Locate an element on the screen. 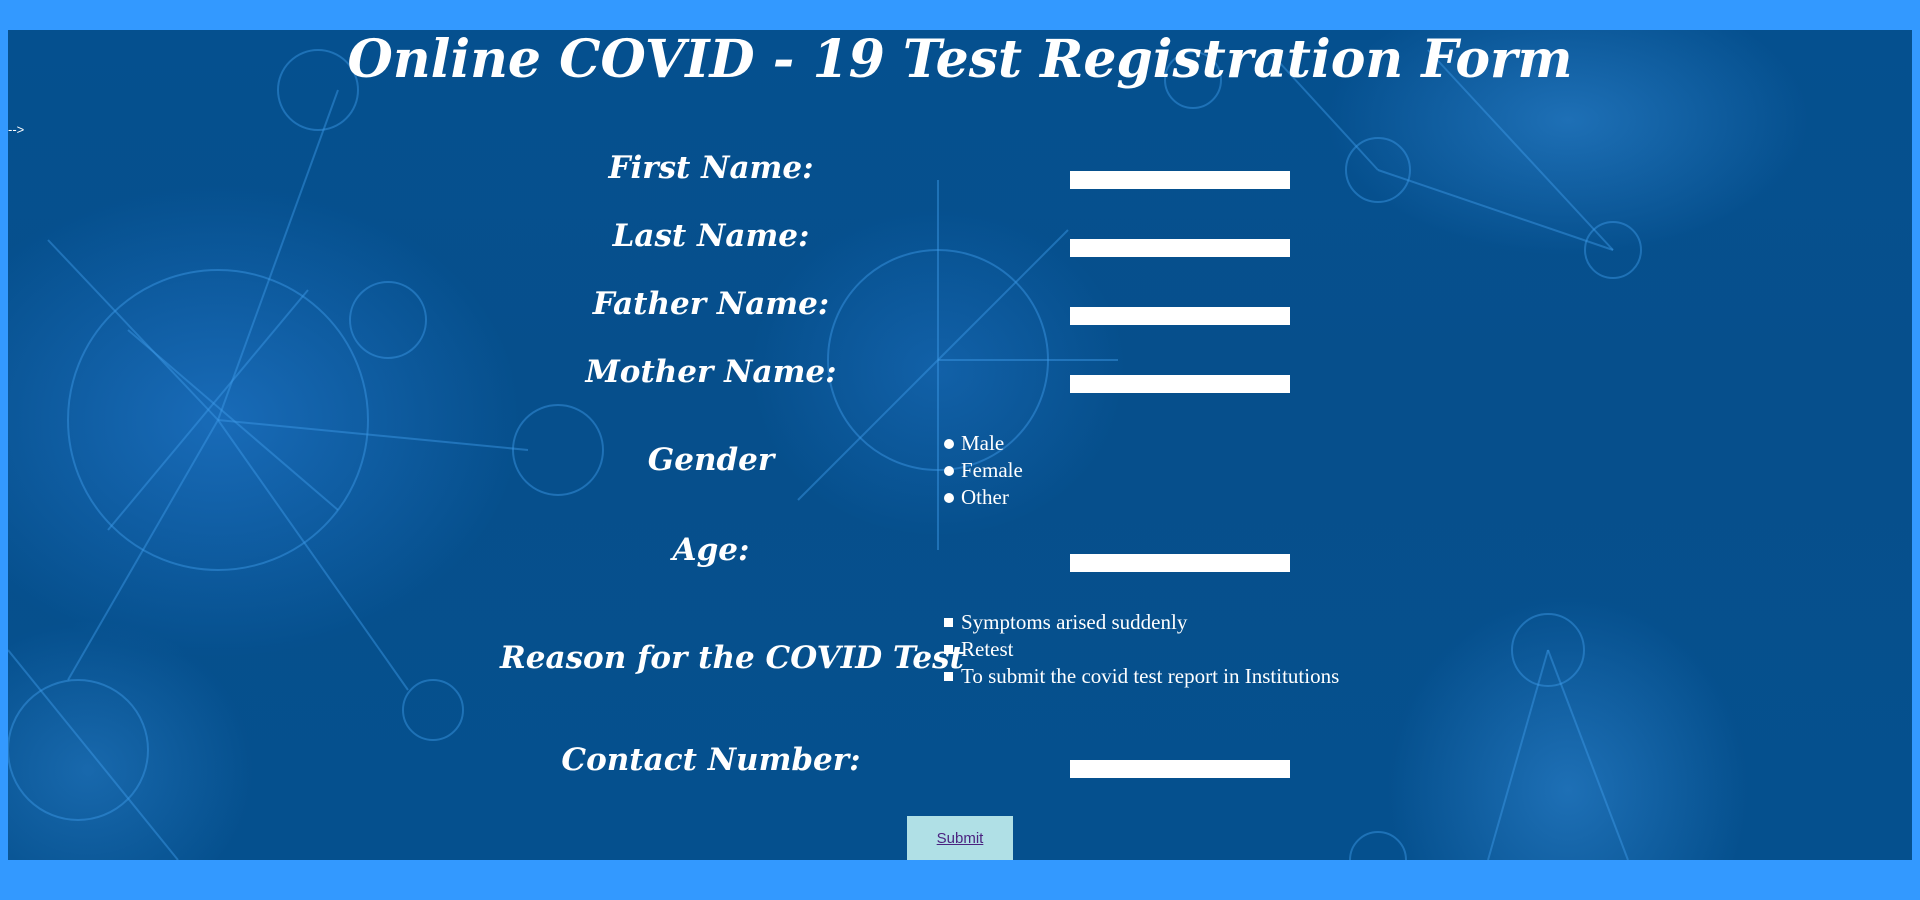 This screenshot has height=900, width=1920. reason-symptoms-label: Symptoms arised suddenly is located at coordinates (1074, 622).